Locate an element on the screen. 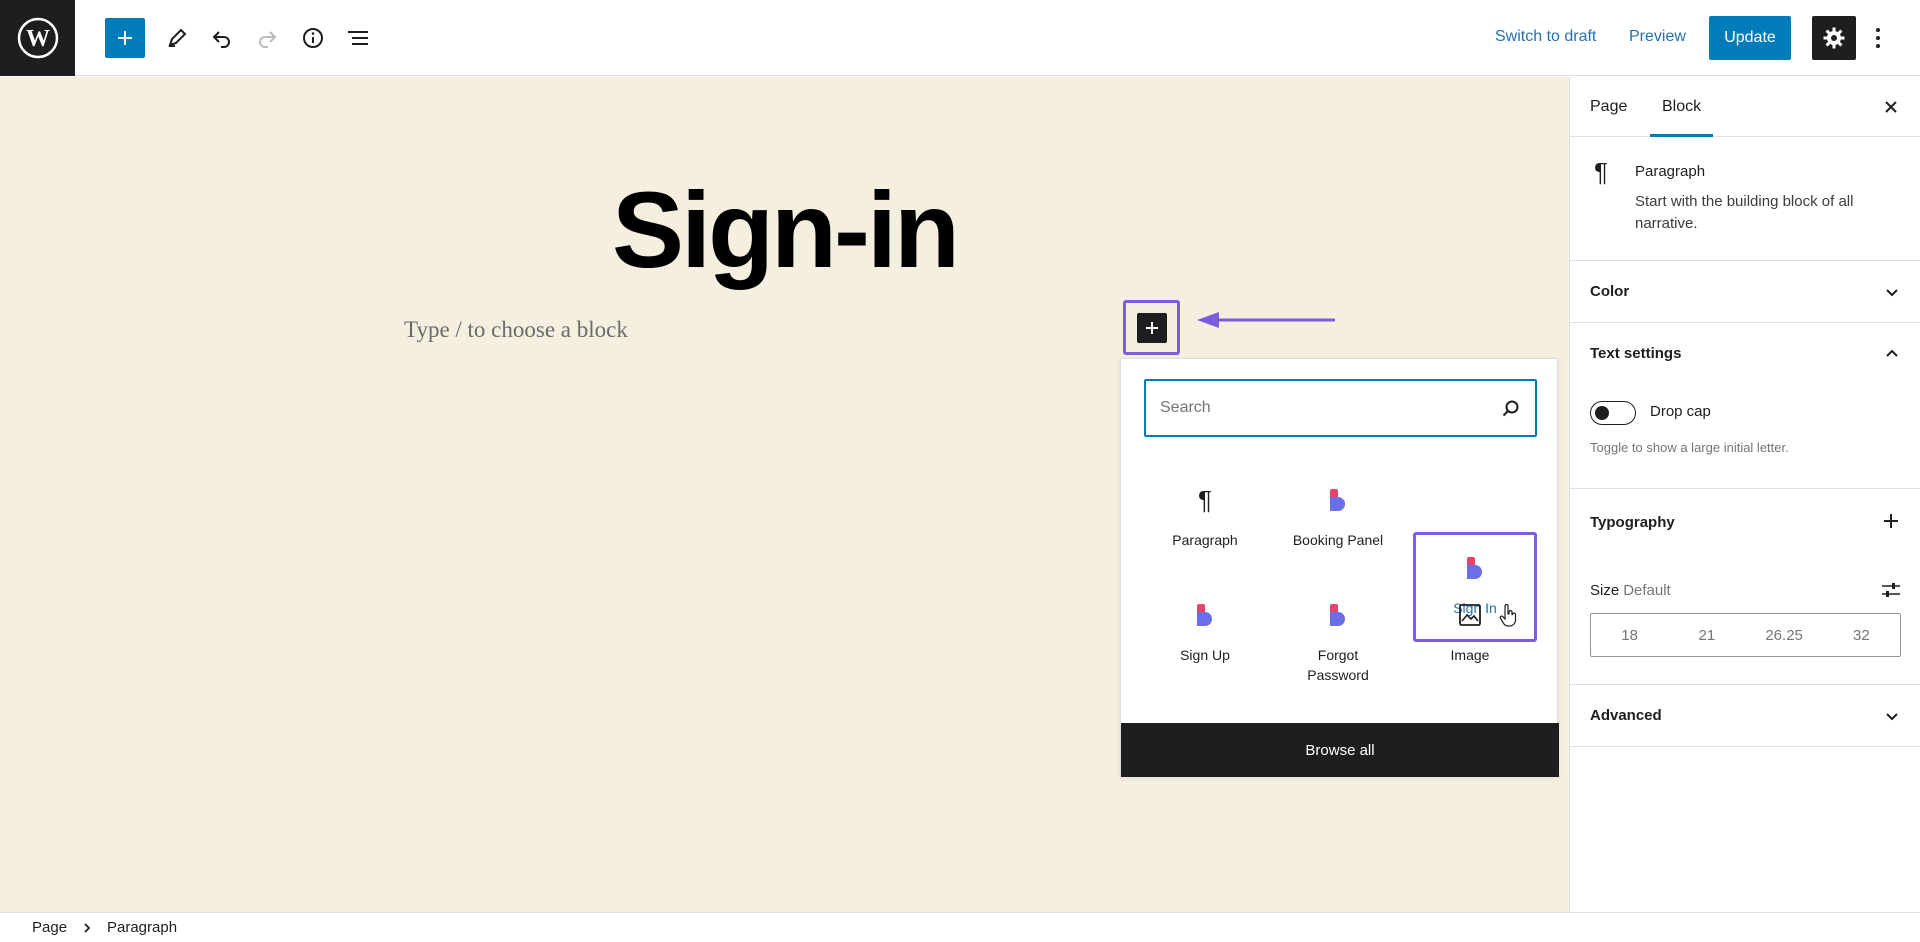  info-icon is located at coordinates (313, 38).